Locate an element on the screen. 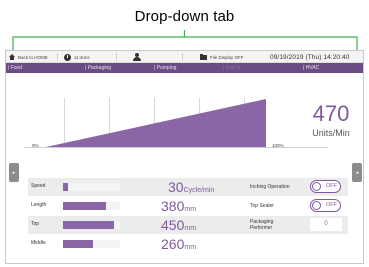 This screenshot has height=267, width=369. row-value: 380mm is located at coordinates (178, 206).